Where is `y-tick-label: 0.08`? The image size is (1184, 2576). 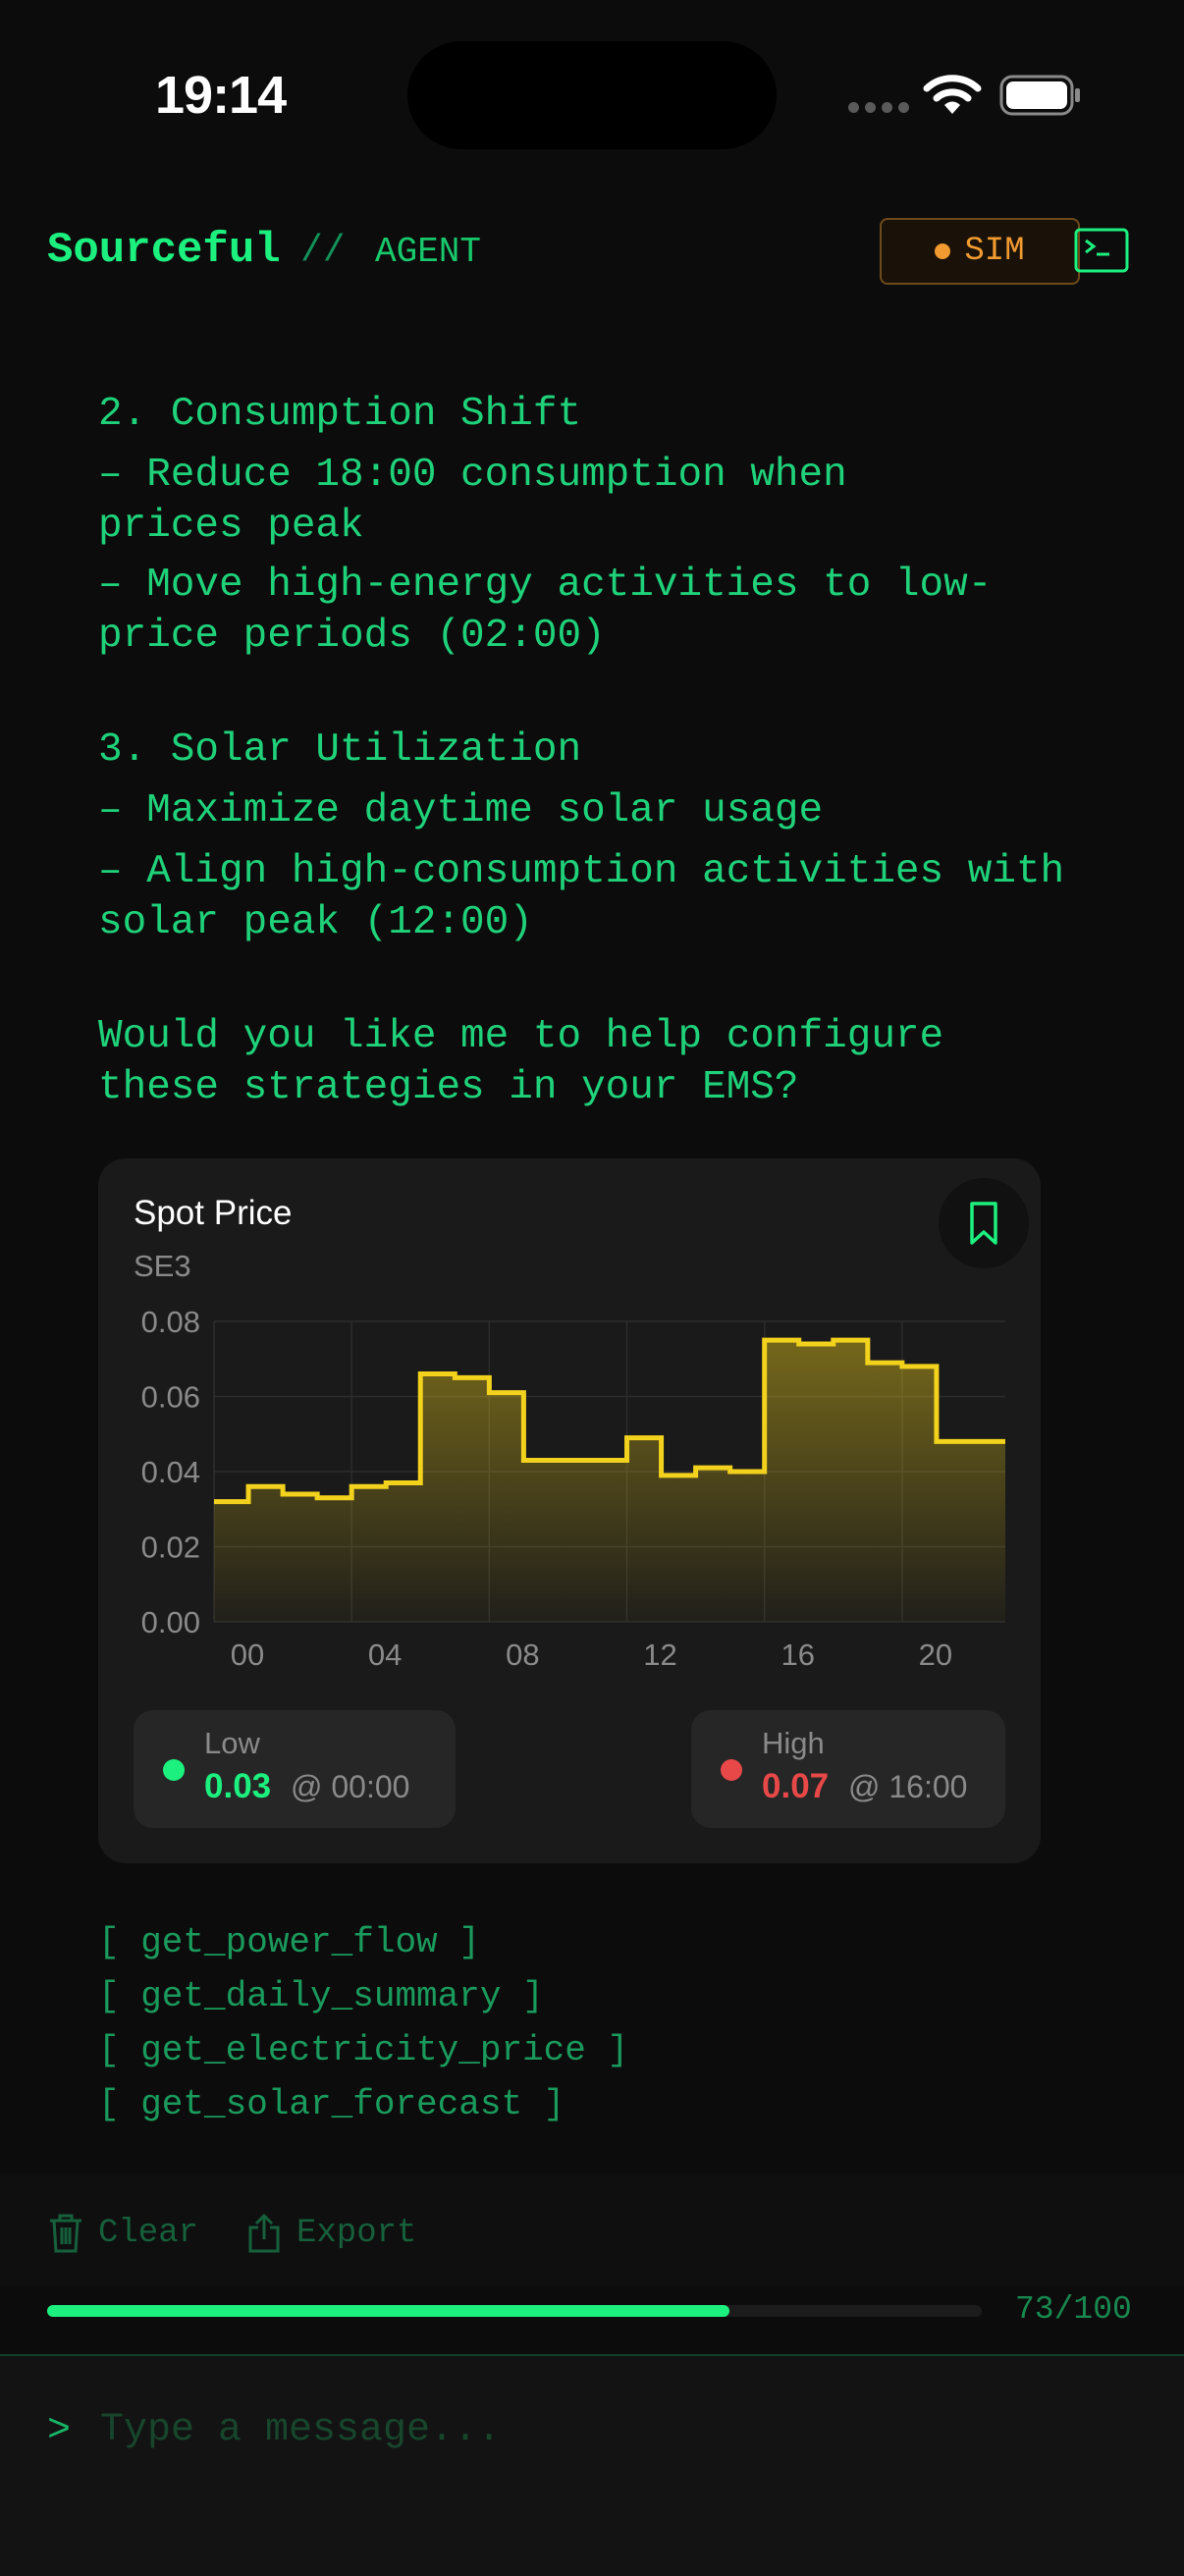
y-tick-label: 0.08 is located at coordinates (170, 1322).